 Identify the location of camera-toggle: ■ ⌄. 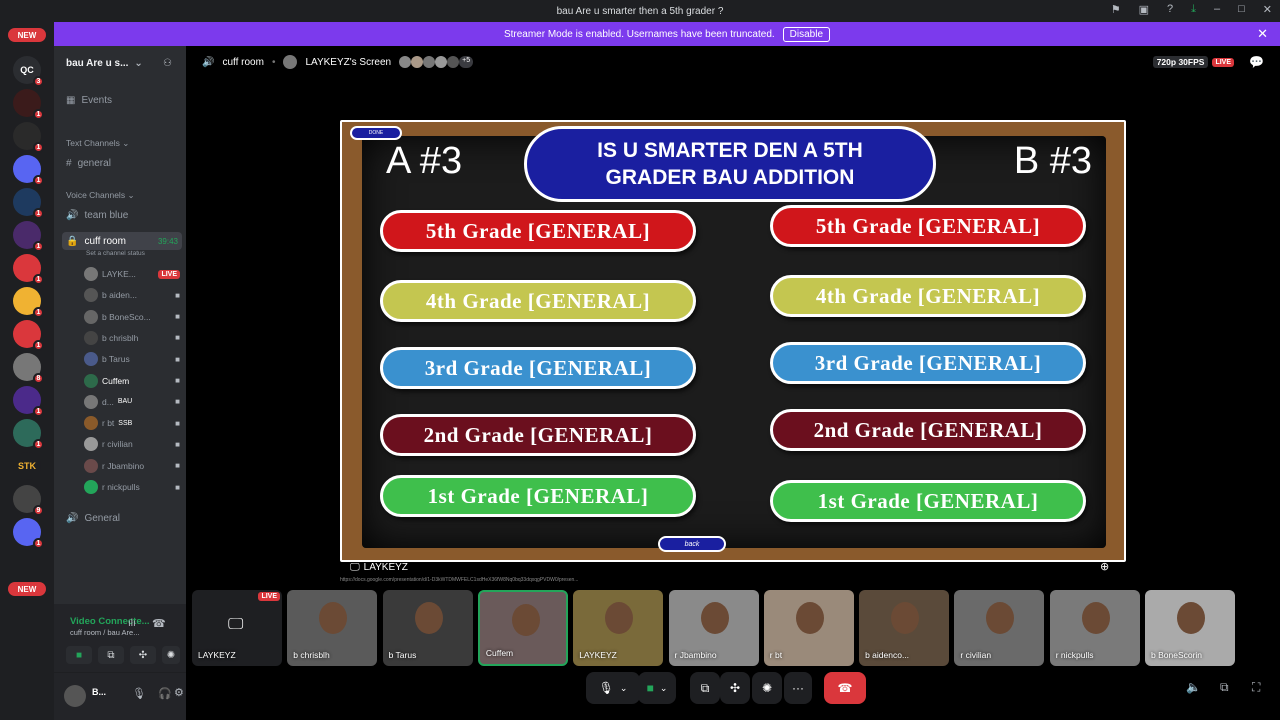
(657, 688).